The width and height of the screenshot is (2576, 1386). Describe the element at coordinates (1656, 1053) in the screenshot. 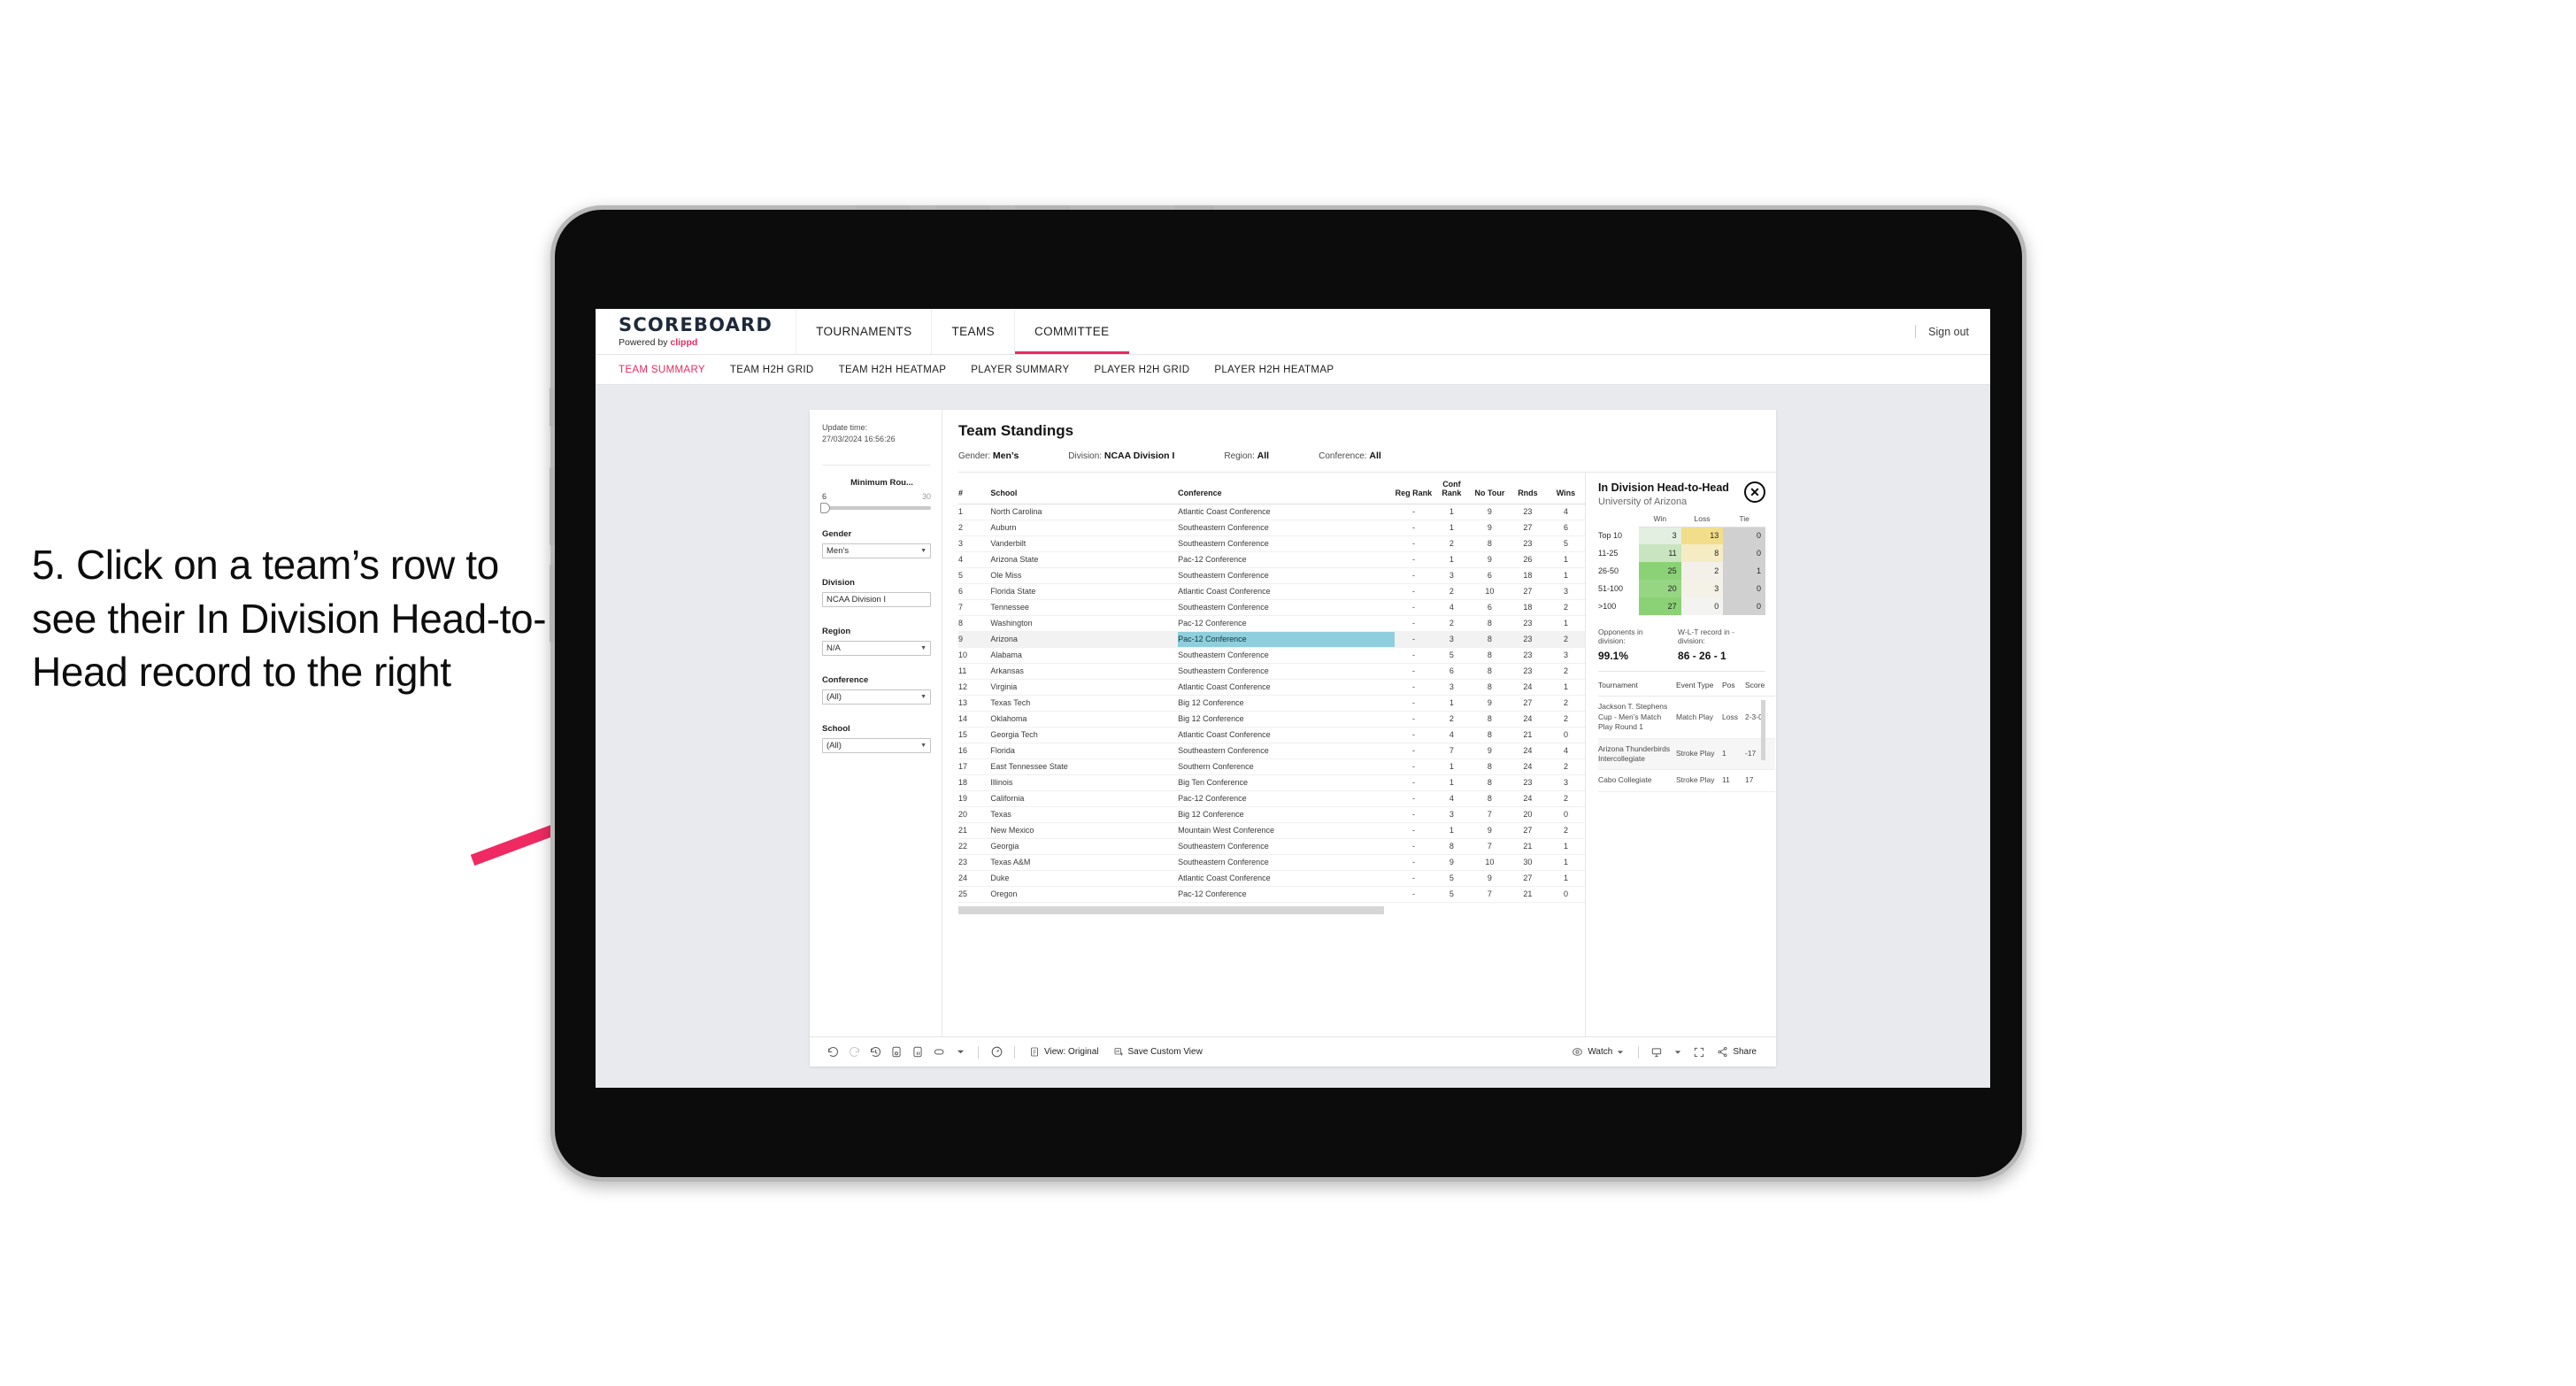

I see `device-preview-icon` at that location.